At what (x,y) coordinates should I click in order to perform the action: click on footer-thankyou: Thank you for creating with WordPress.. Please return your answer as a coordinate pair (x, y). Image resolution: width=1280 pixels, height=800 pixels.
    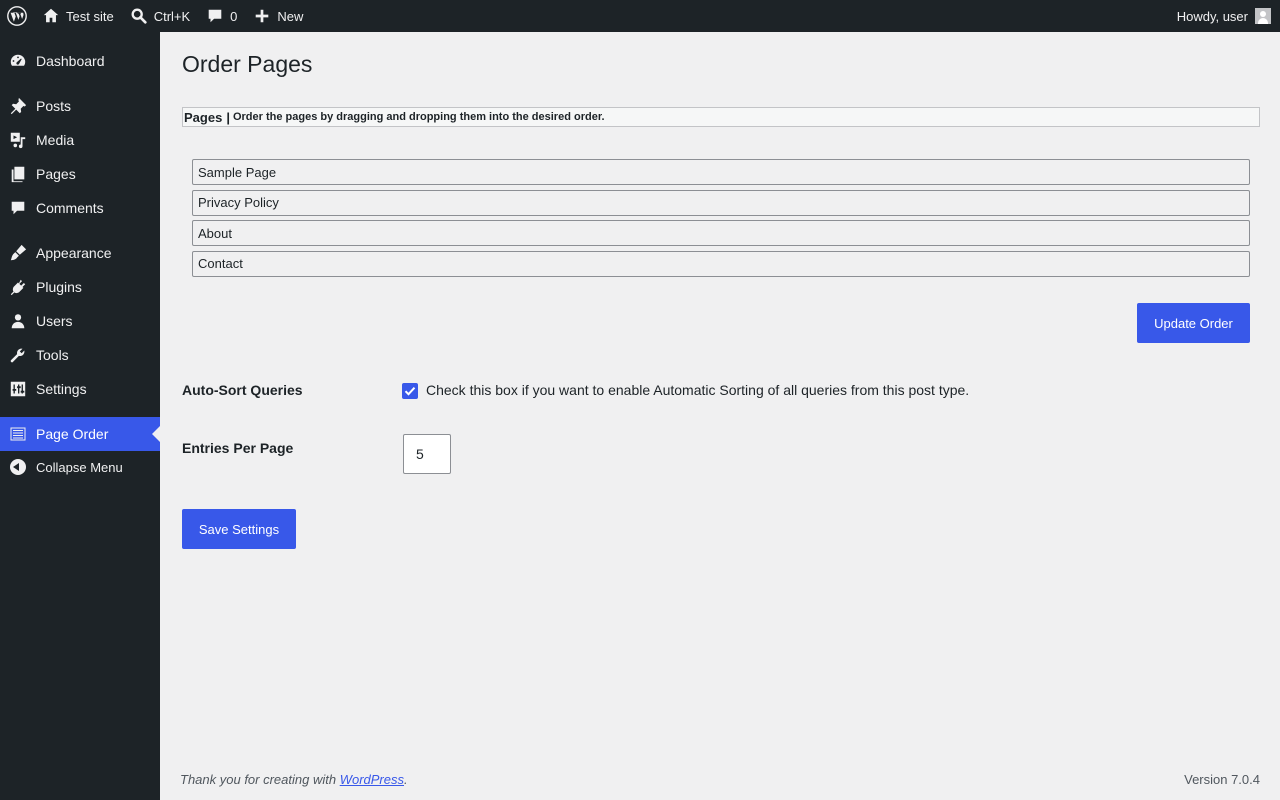
    Looking at the image, I should click on (294, 779).